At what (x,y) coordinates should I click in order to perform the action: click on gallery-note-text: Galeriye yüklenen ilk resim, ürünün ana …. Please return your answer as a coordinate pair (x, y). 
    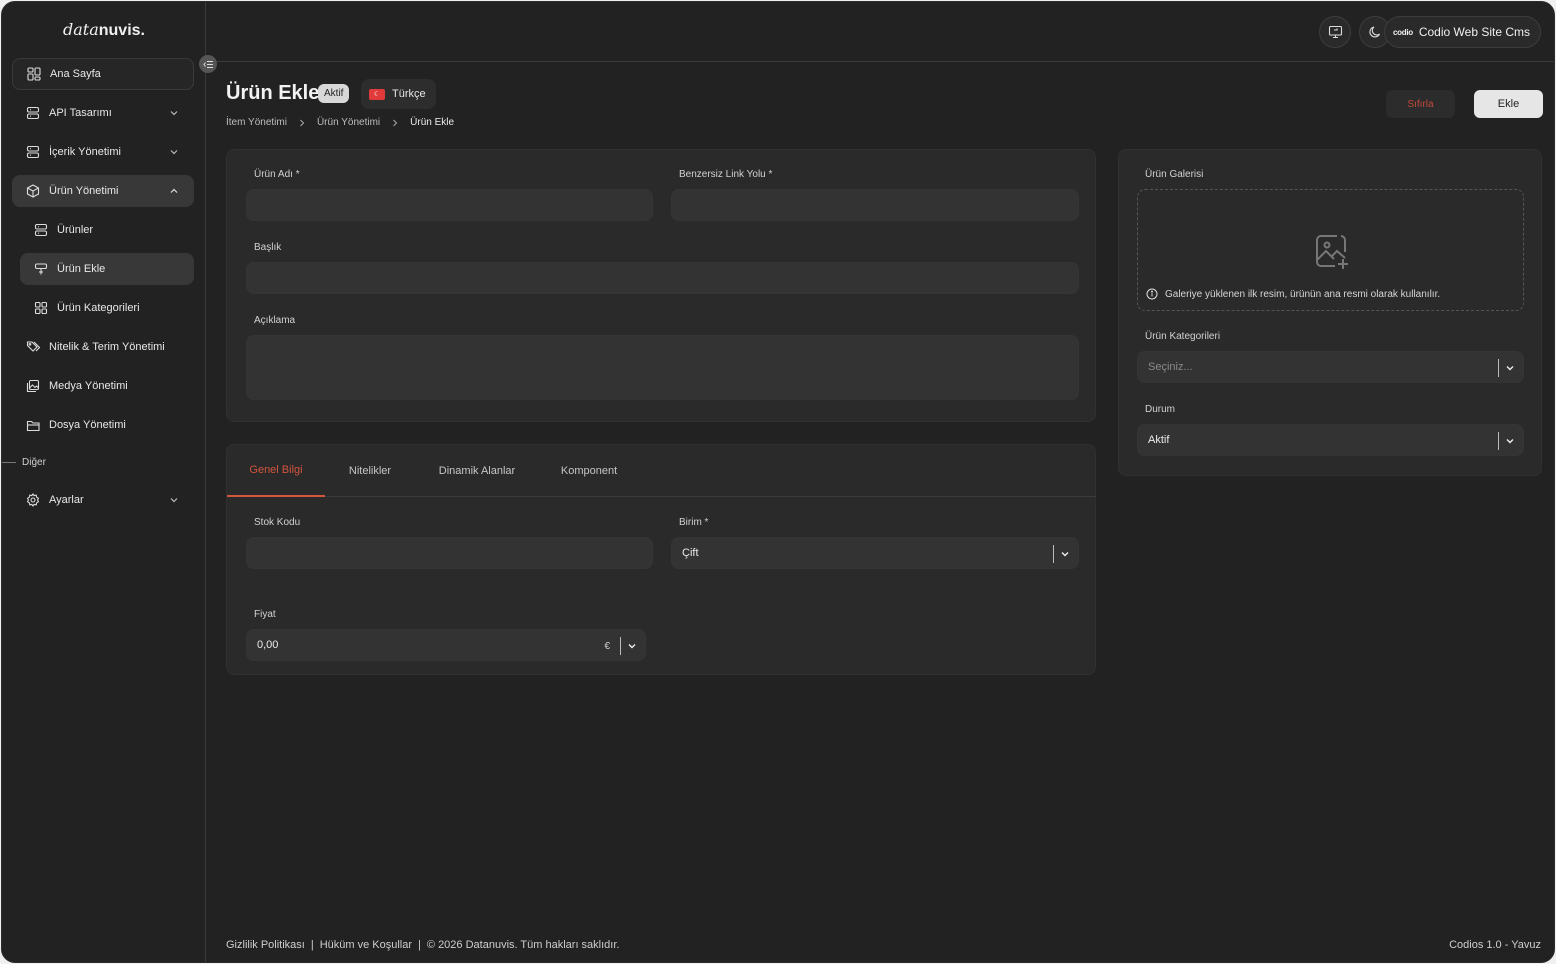
    Looking at the image, I should click on (1303, 294).